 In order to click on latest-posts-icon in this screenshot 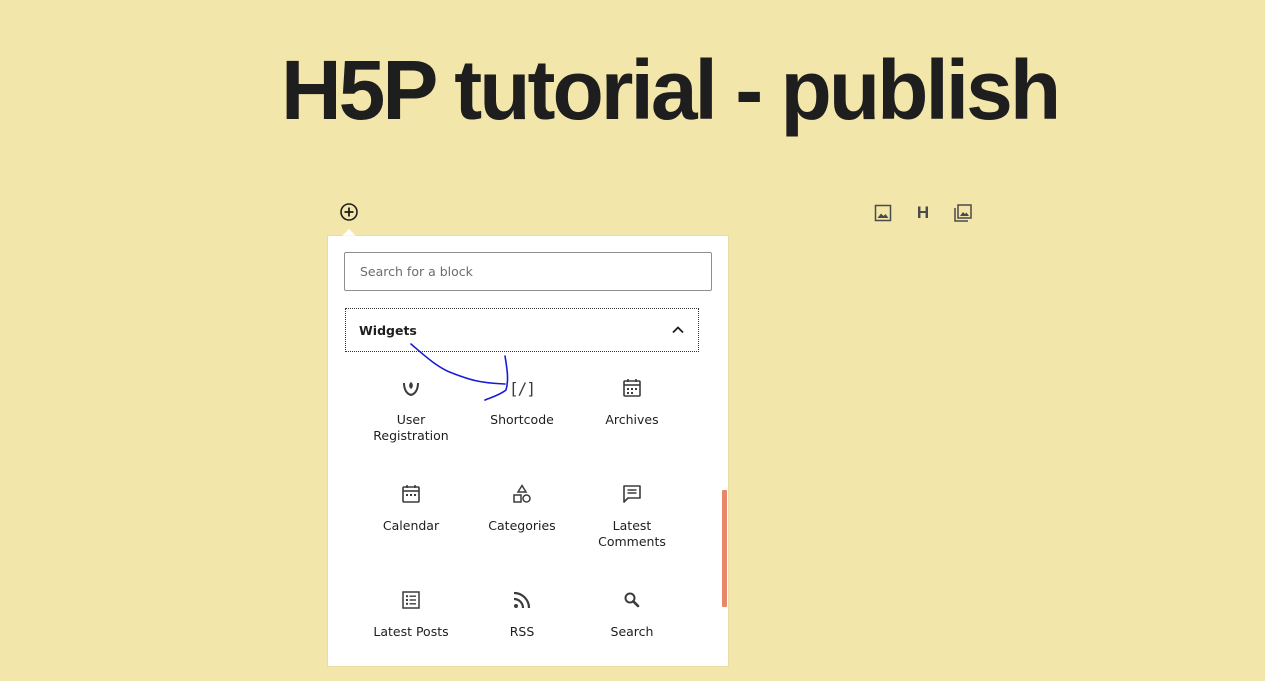, I will do `click(411, 600)`.